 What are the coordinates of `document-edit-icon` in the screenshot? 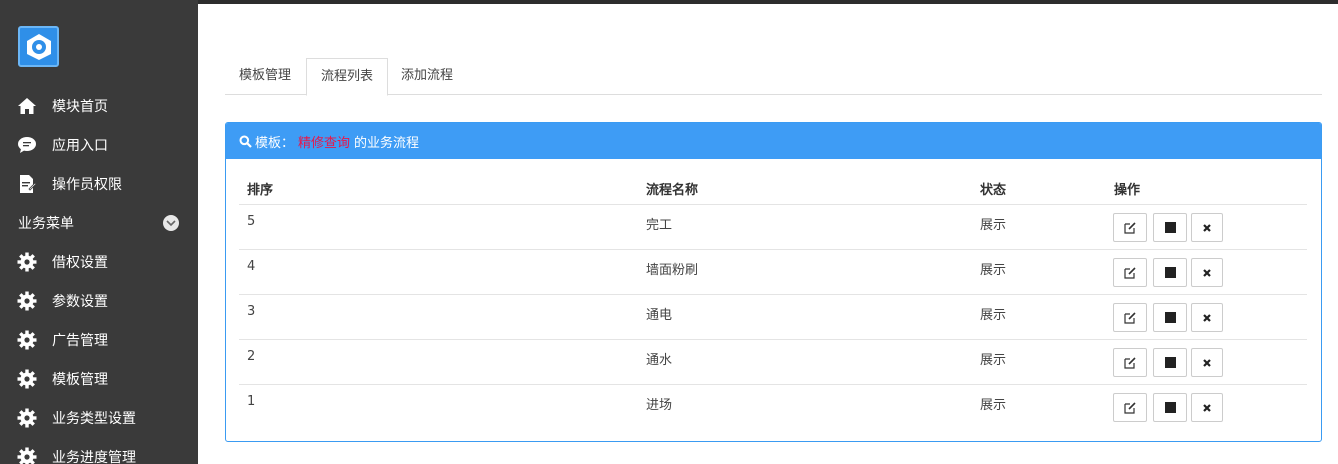 It's located at (27, 184).